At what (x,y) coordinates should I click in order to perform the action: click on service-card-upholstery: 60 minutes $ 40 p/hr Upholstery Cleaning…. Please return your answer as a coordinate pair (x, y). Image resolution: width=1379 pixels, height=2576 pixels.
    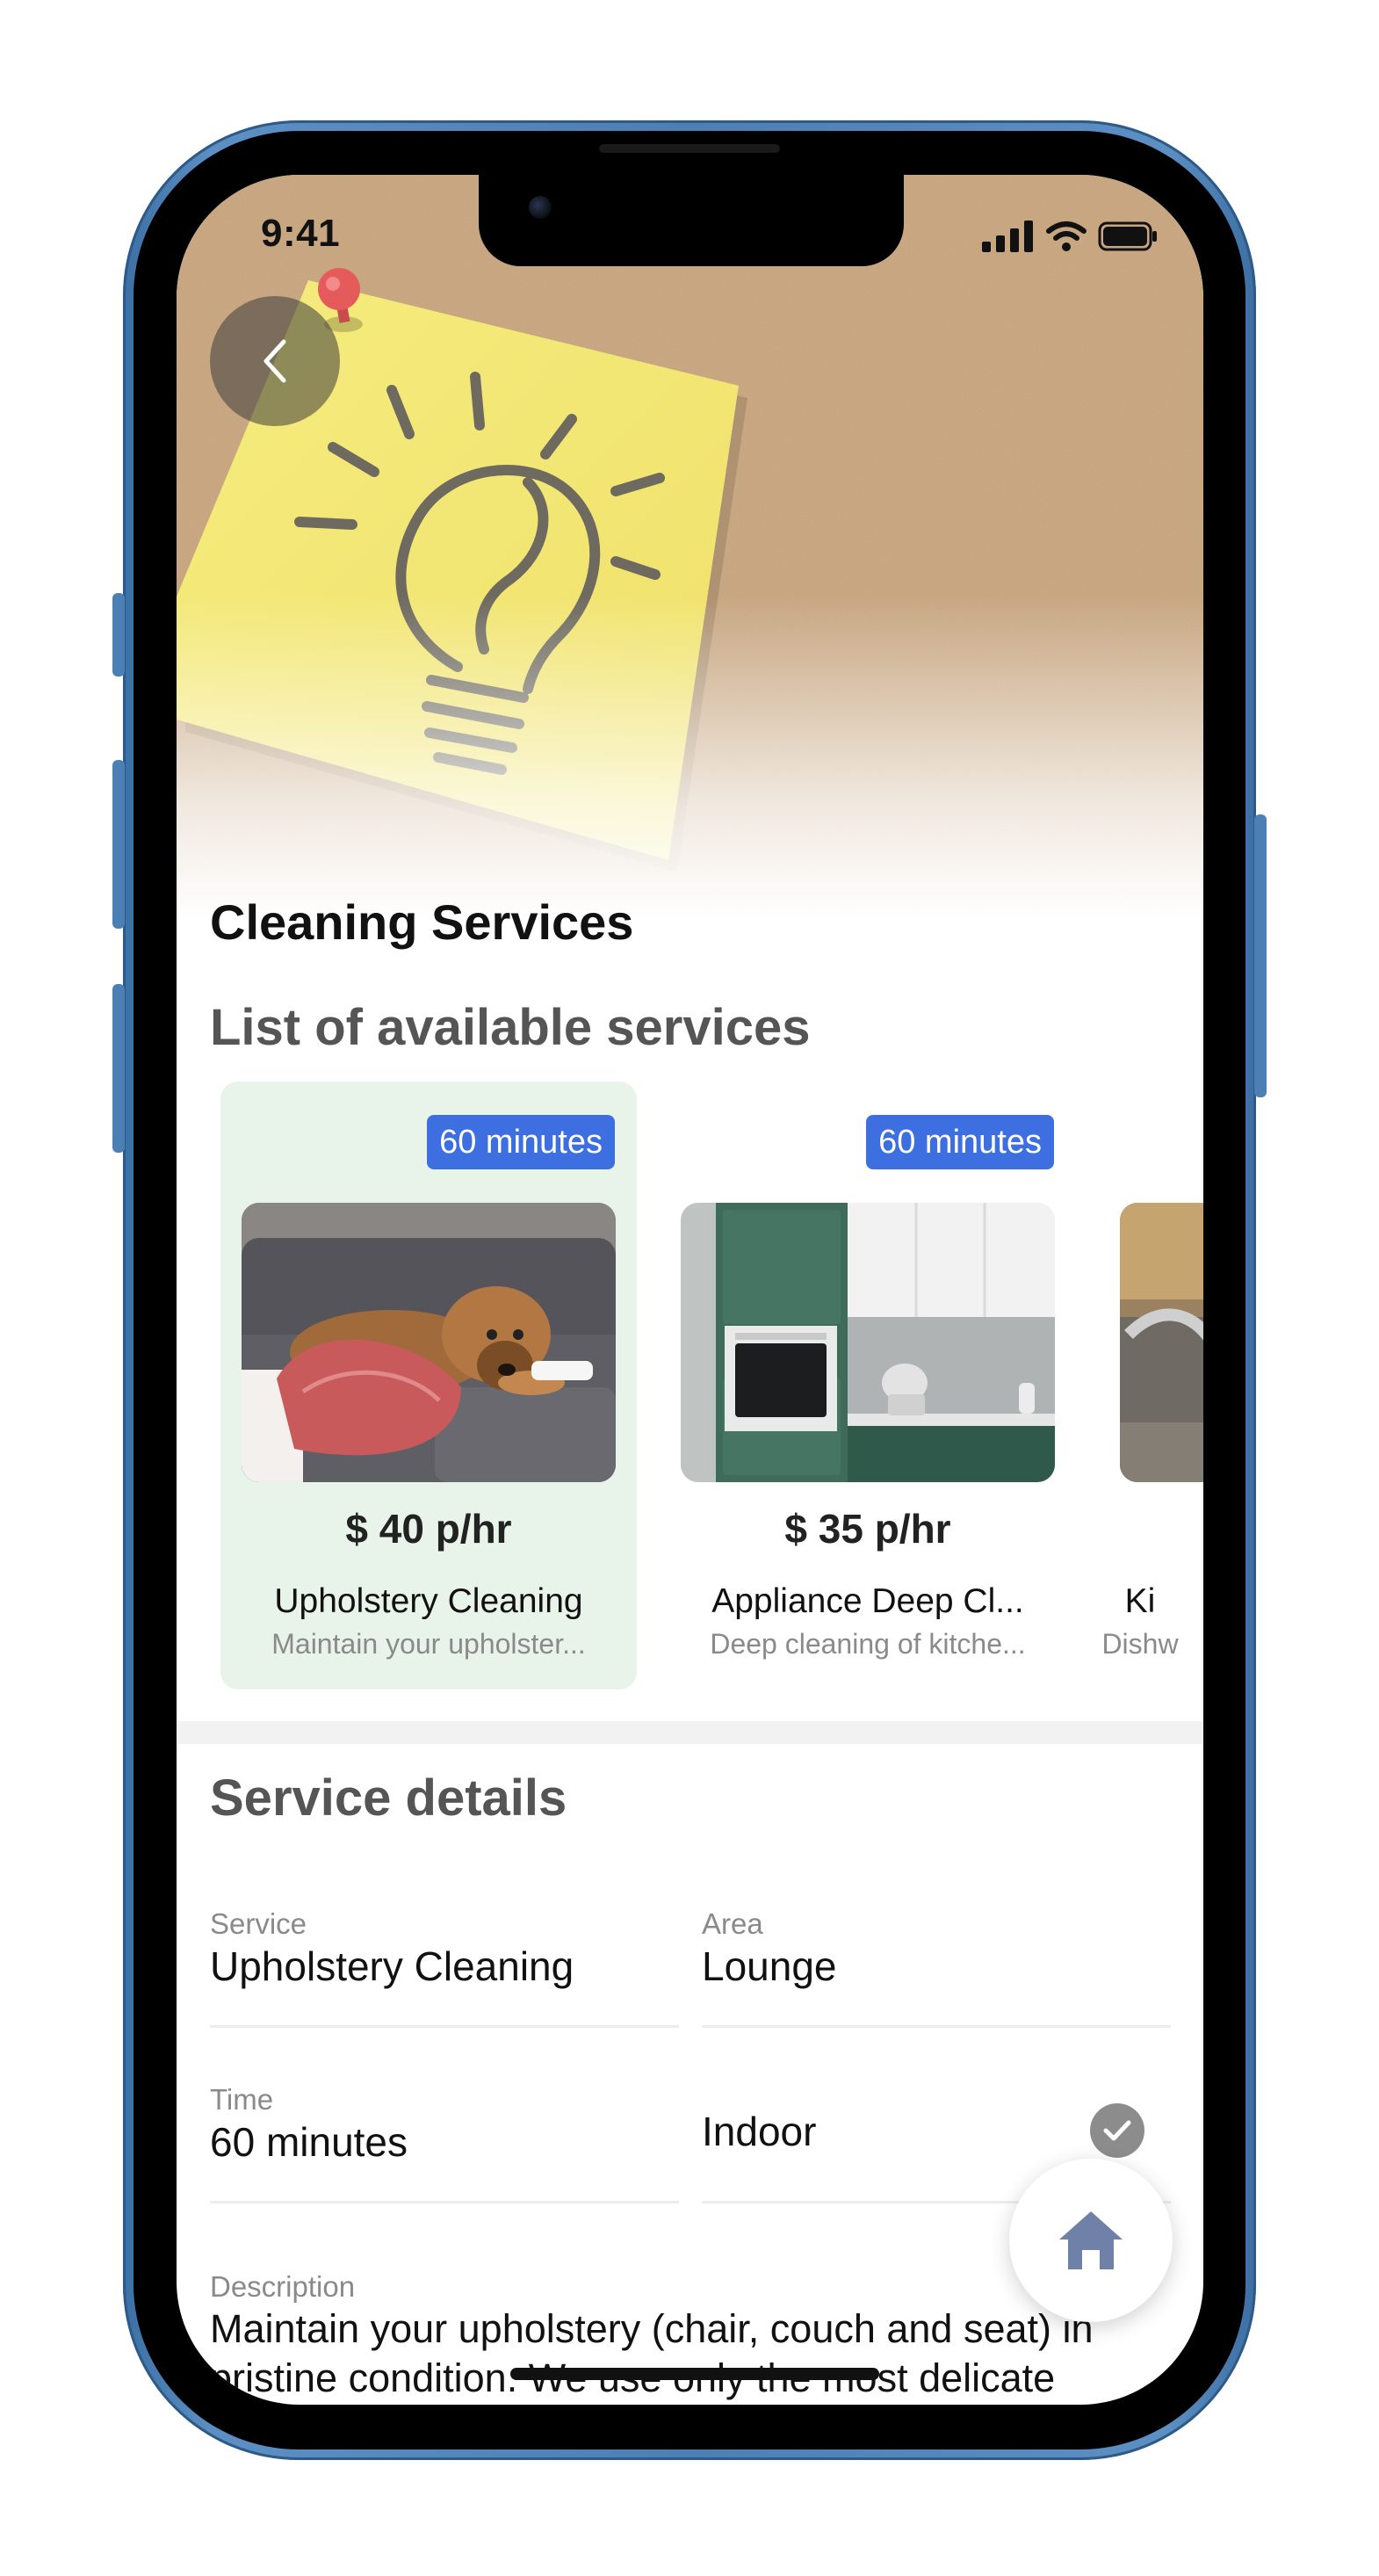
    Looking at the image, I should click on (428, 1386).